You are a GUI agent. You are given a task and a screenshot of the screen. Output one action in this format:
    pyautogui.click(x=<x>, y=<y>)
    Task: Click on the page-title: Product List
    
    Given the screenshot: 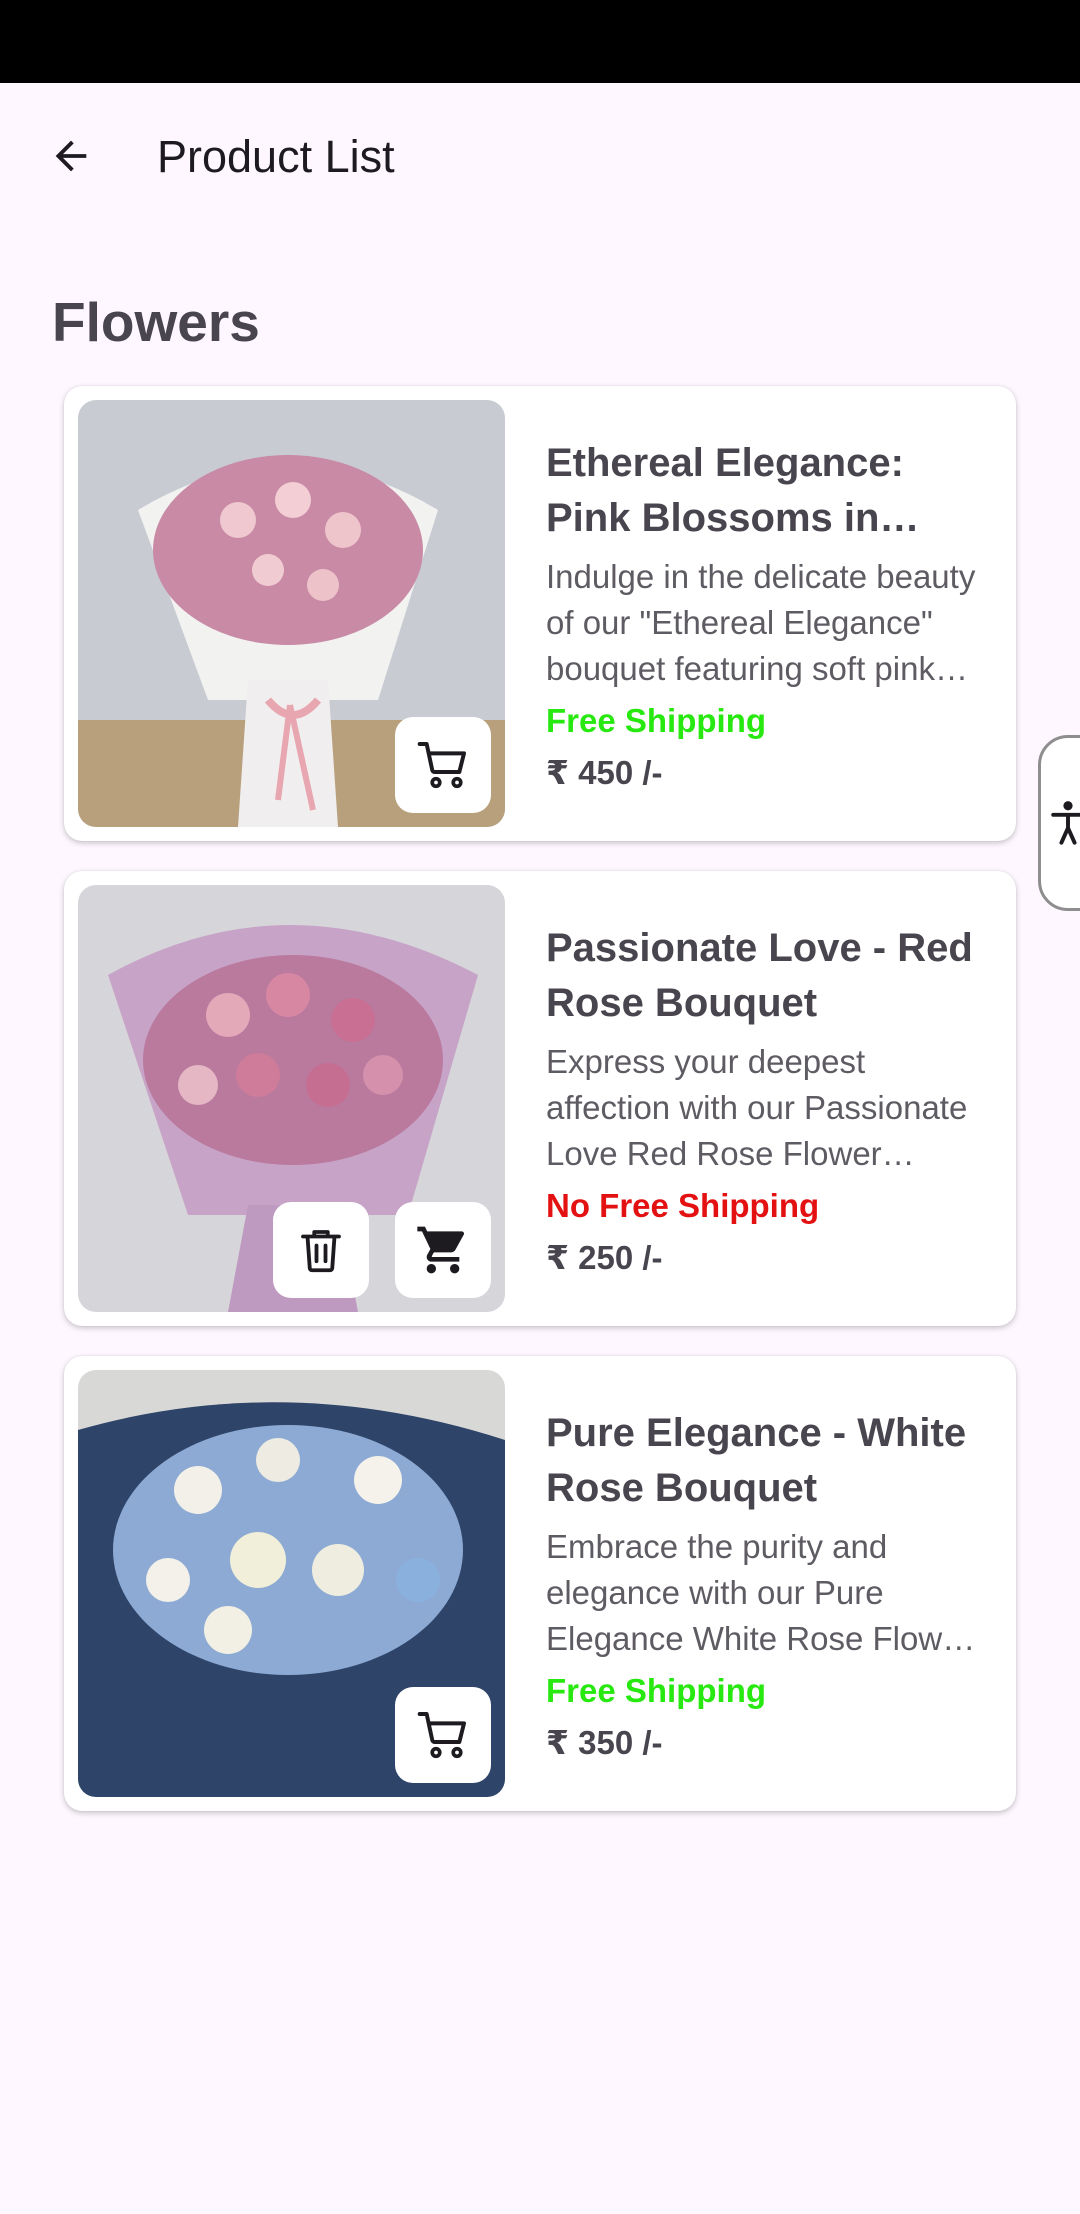 What is the action you would take?
    pyautogui.click(x=276, y=156)
    